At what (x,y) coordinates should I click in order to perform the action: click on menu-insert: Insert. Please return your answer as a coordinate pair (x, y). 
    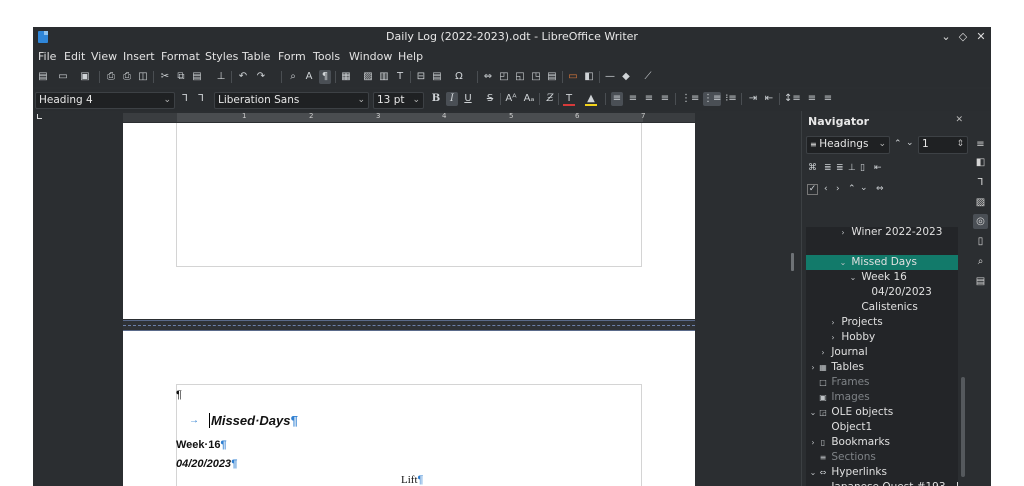
    Looking at the image, I should click on (139, 56).